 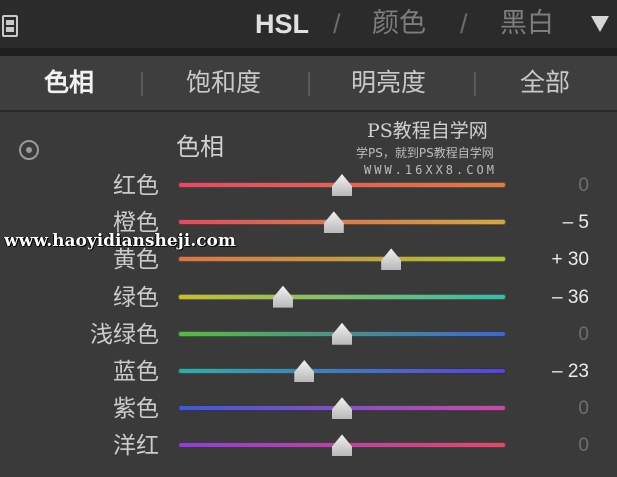 I want to click on watermark-title: PS教程自学网, so click(x=427, y=131).